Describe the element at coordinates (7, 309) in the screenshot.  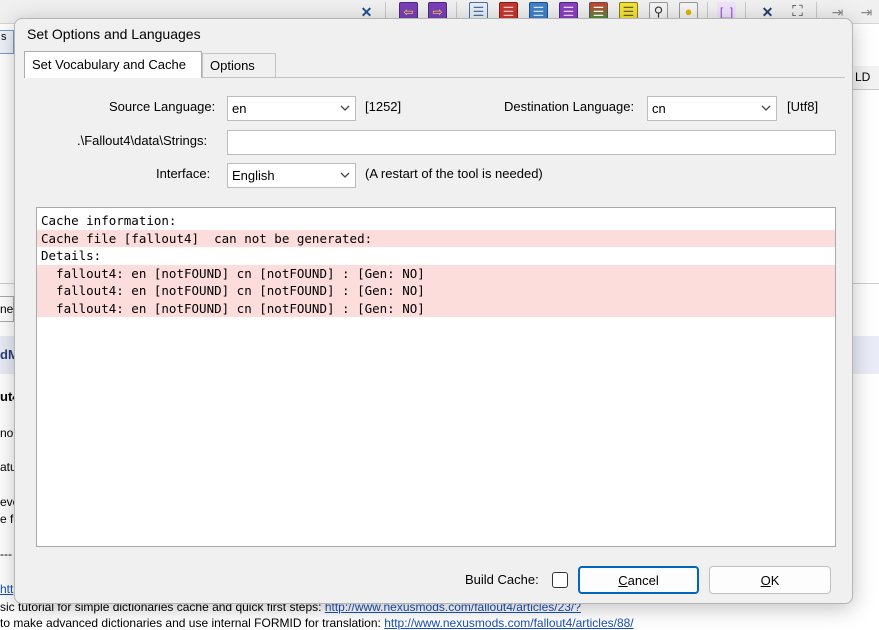
I see `background-tab: ne` at that location.